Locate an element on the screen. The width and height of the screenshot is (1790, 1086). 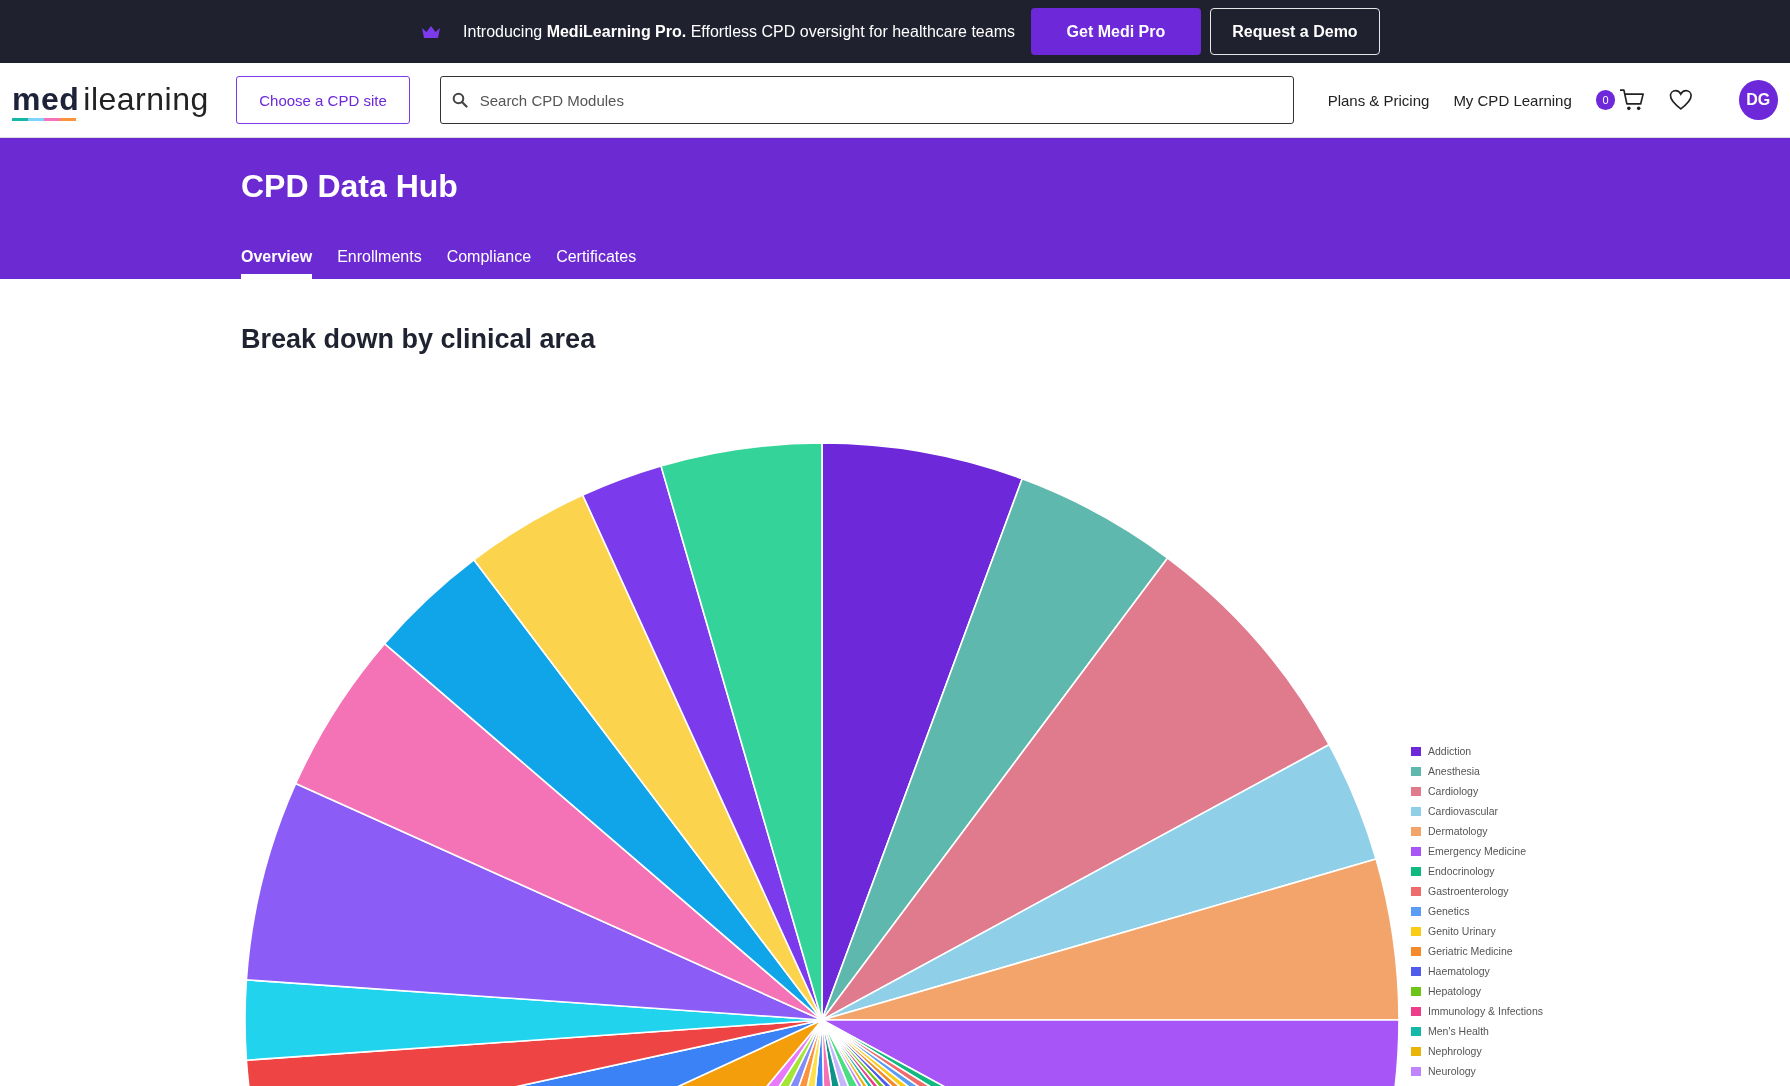
section-title: Break down by clinical area is located at coordinates (419, 339).